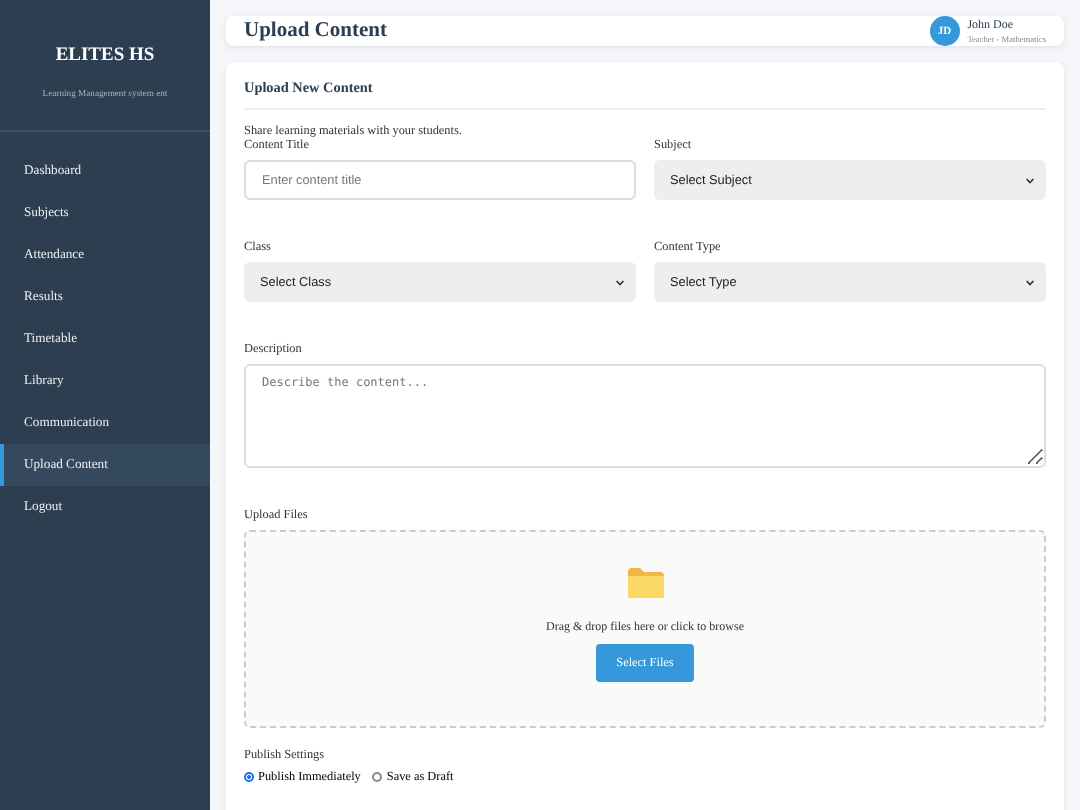  I want to click on brand-title: ELITES HS, so click(105, 56).